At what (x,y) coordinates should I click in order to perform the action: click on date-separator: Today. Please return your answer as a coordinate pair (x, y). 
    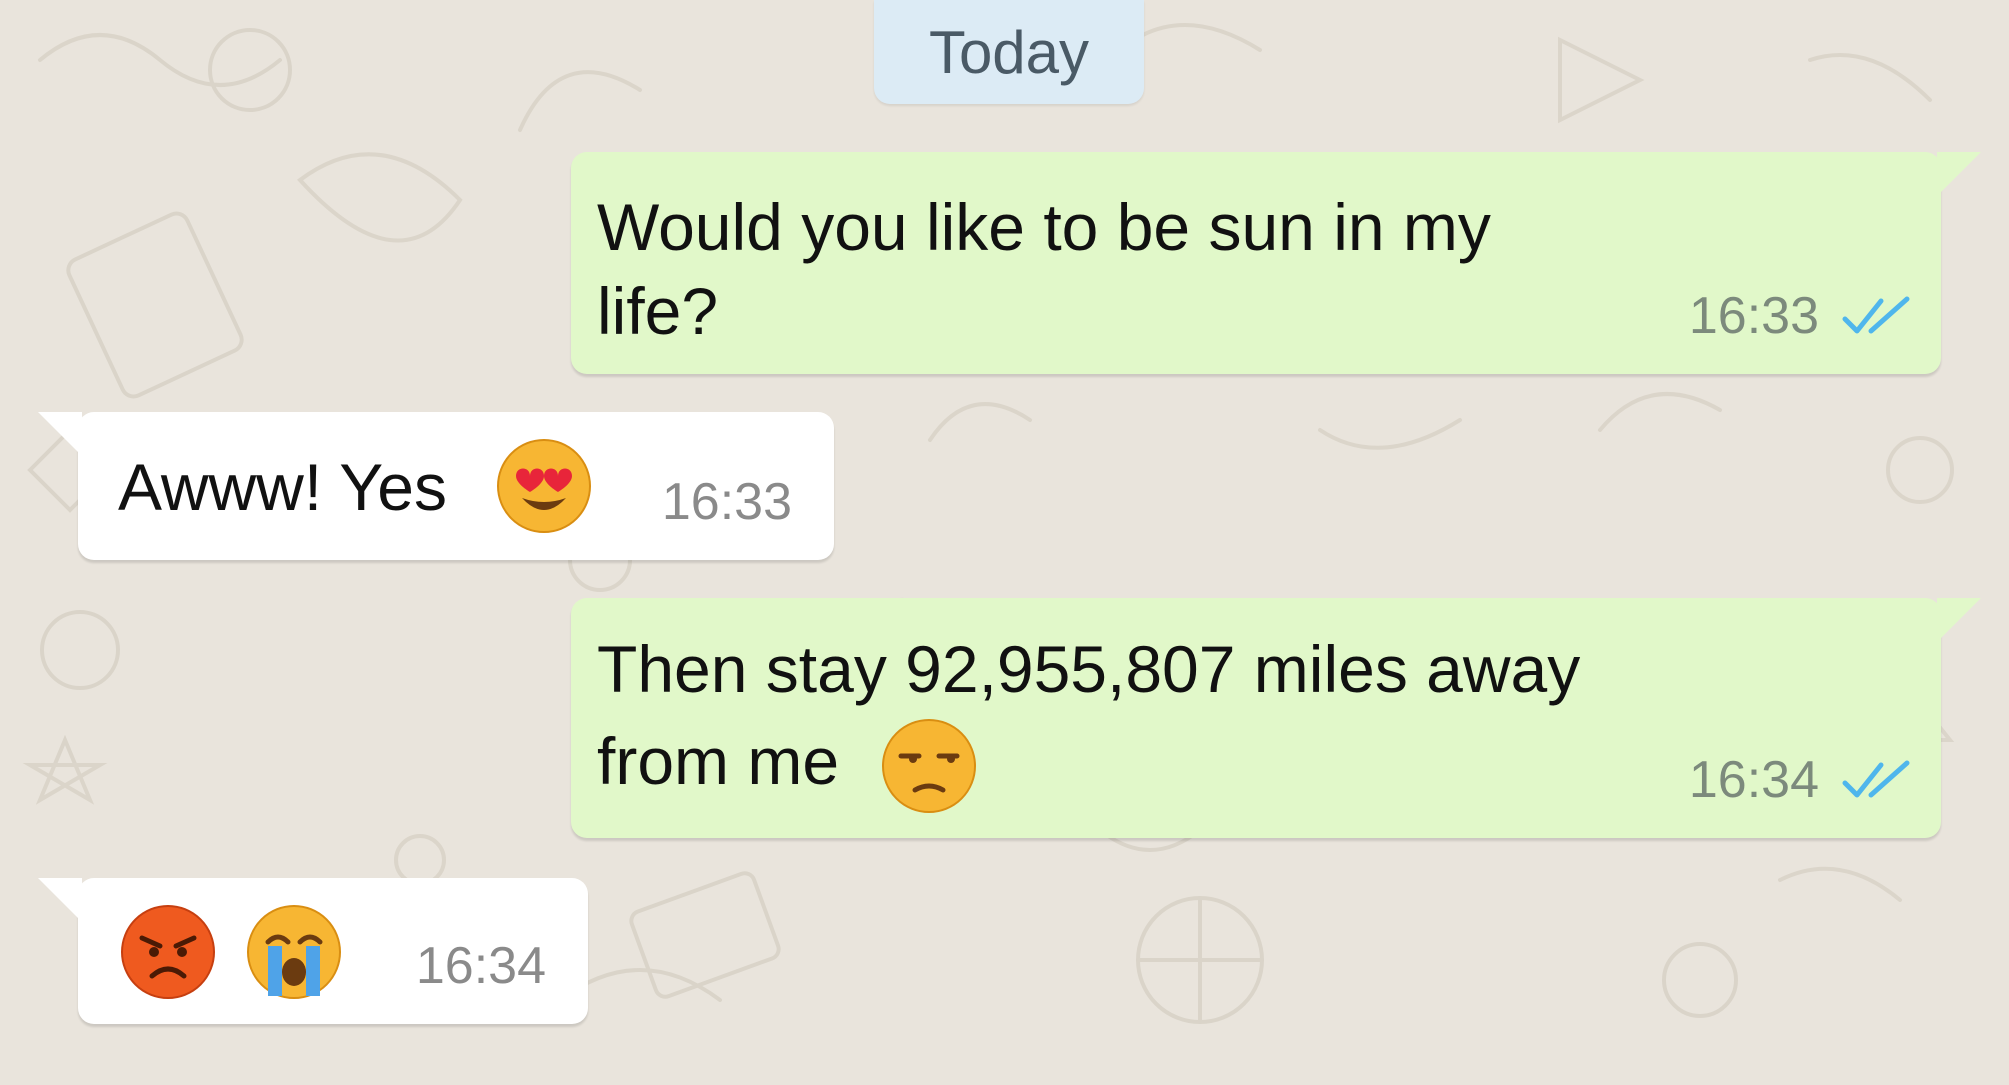
    Looking at the image, I should click on (1009, 52).